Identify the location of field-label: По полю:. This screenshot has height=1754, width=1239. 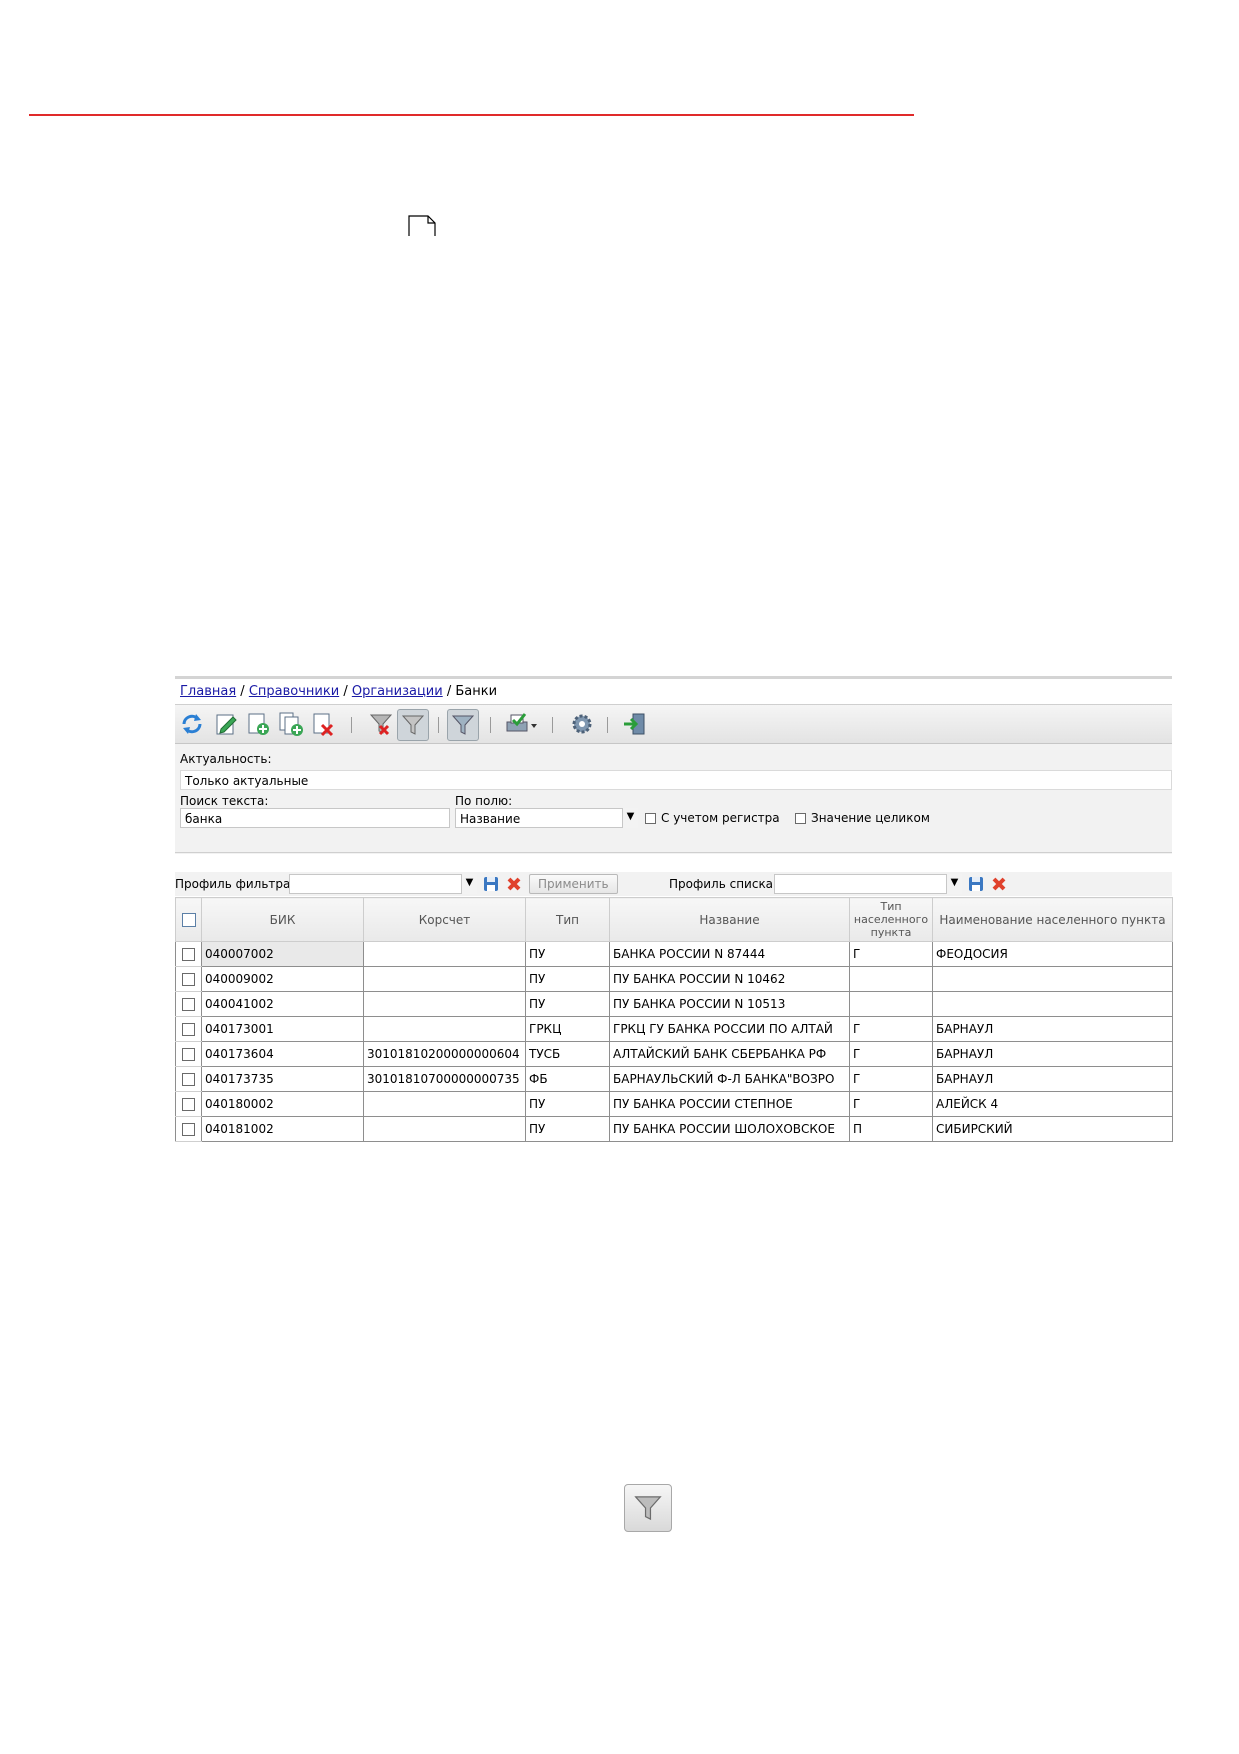
(484, 801).